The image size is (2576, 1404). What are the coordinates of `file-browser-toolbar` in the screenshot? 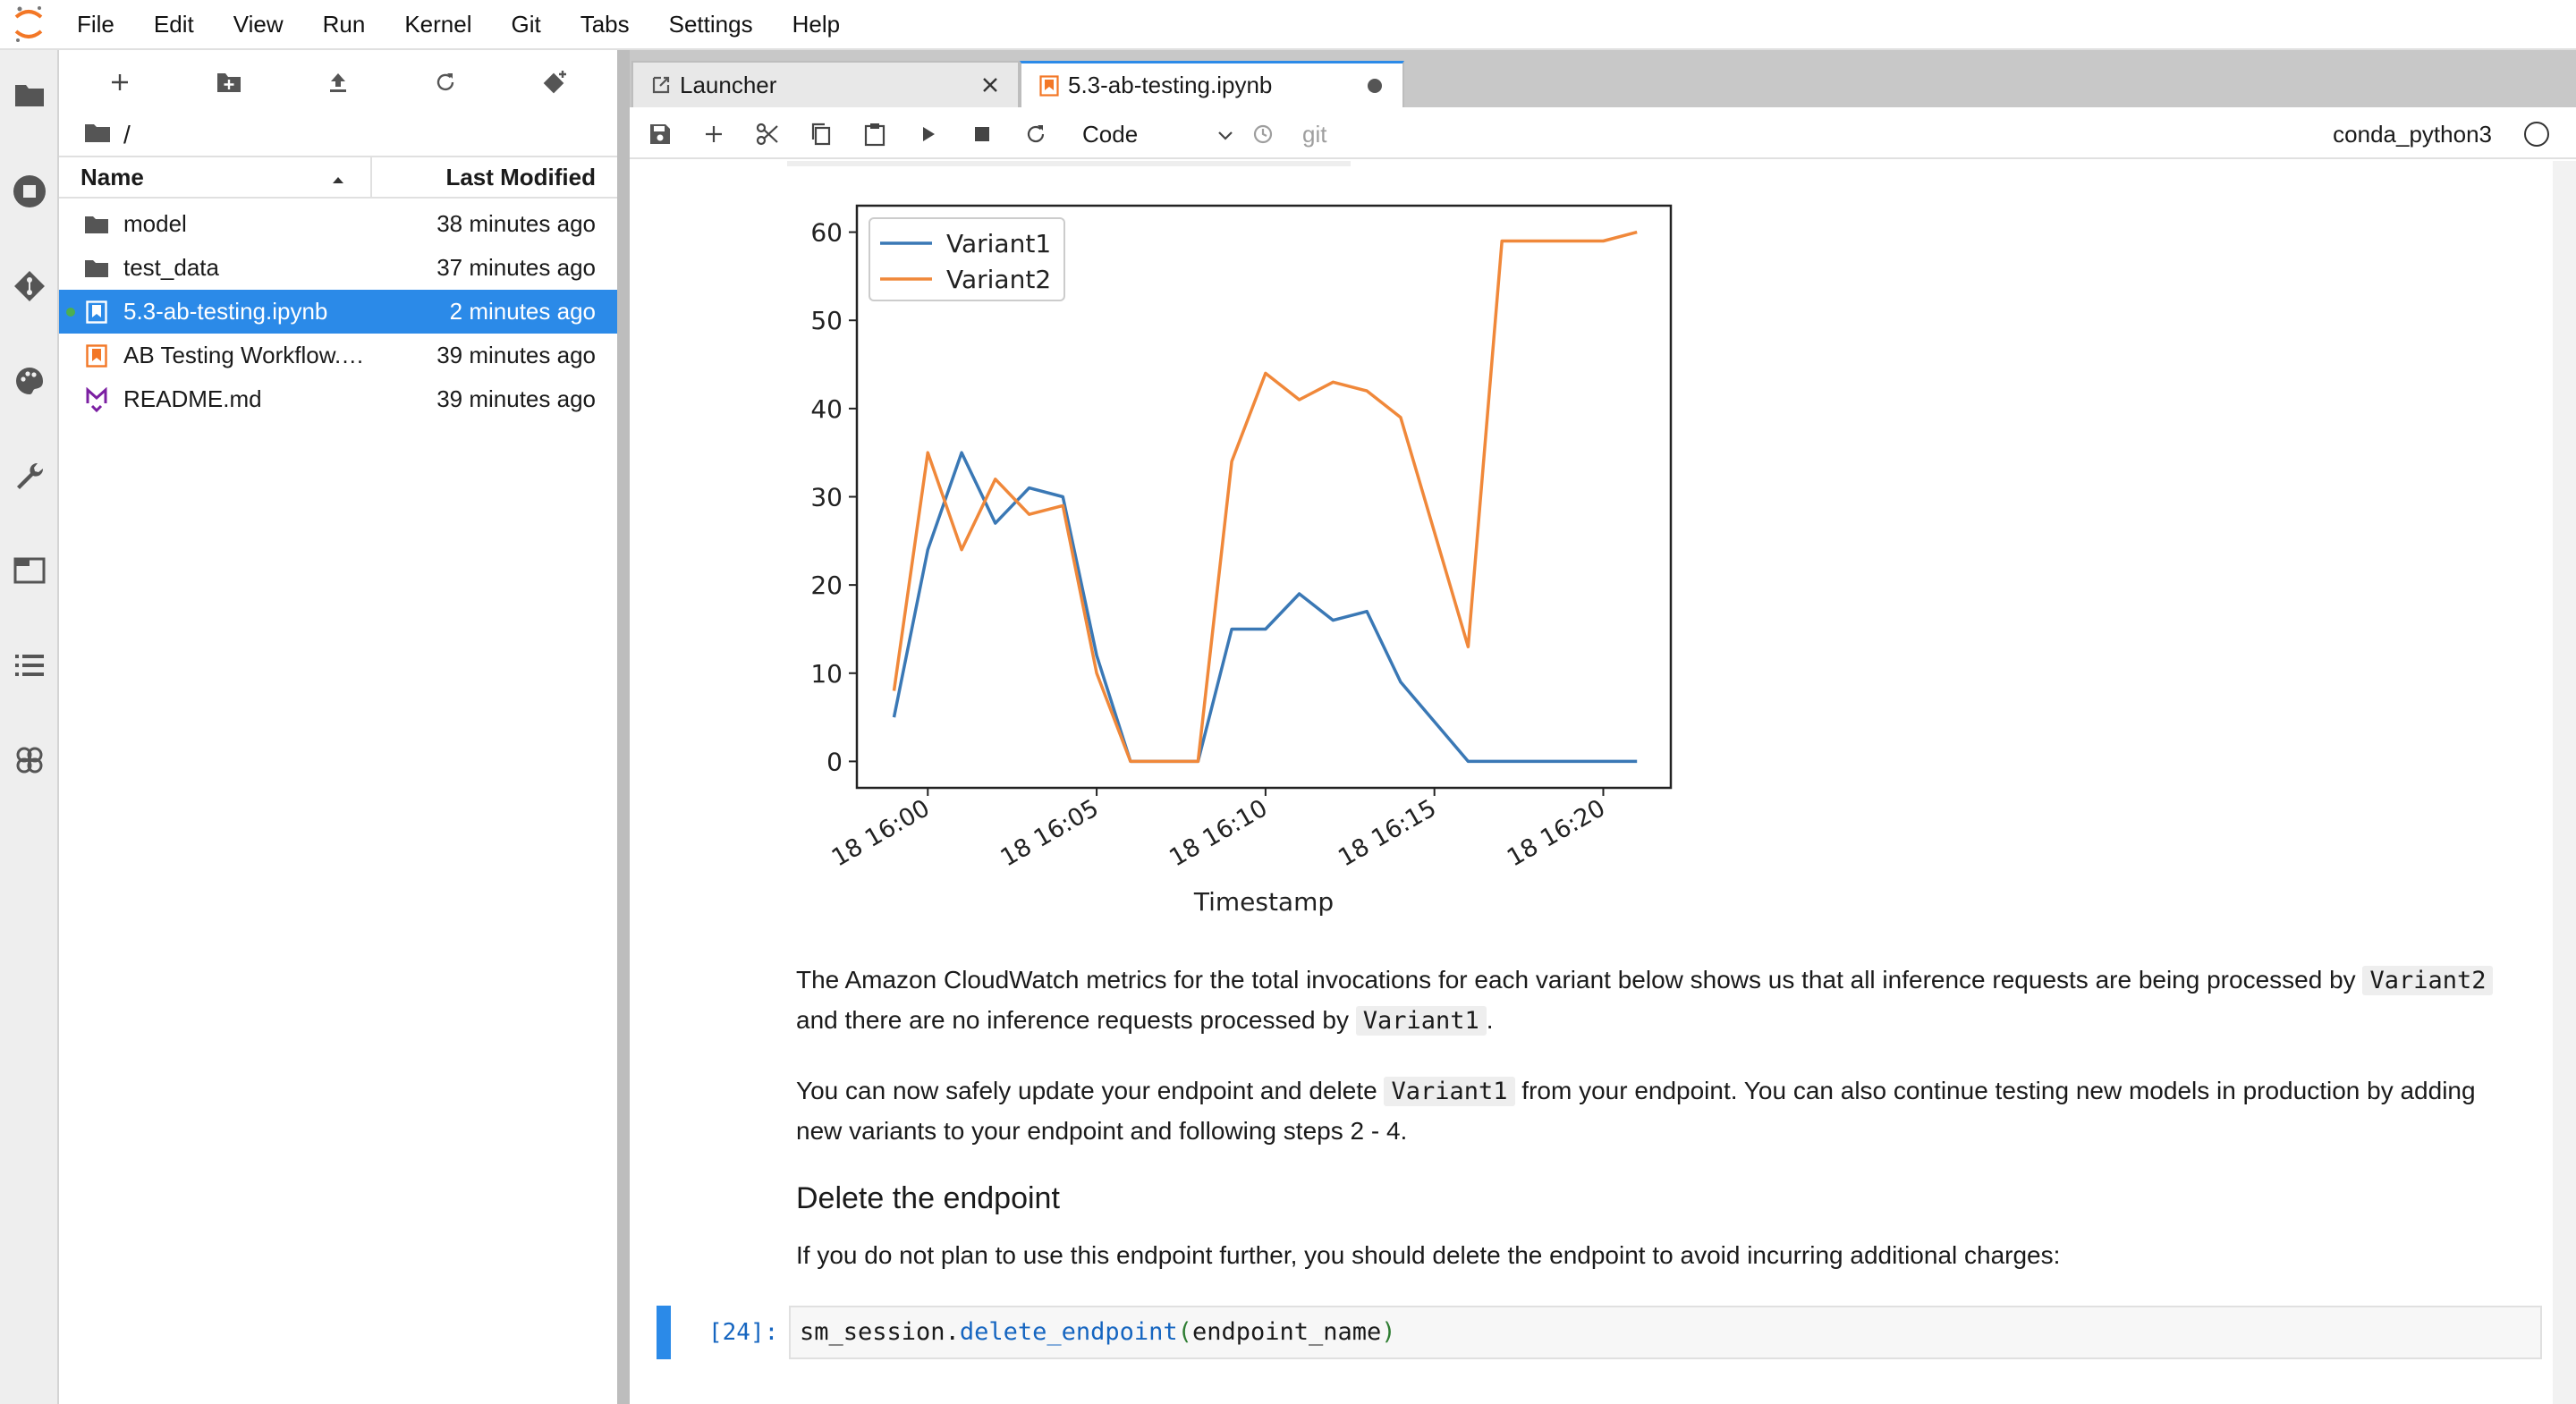 It's located at (338, 82).